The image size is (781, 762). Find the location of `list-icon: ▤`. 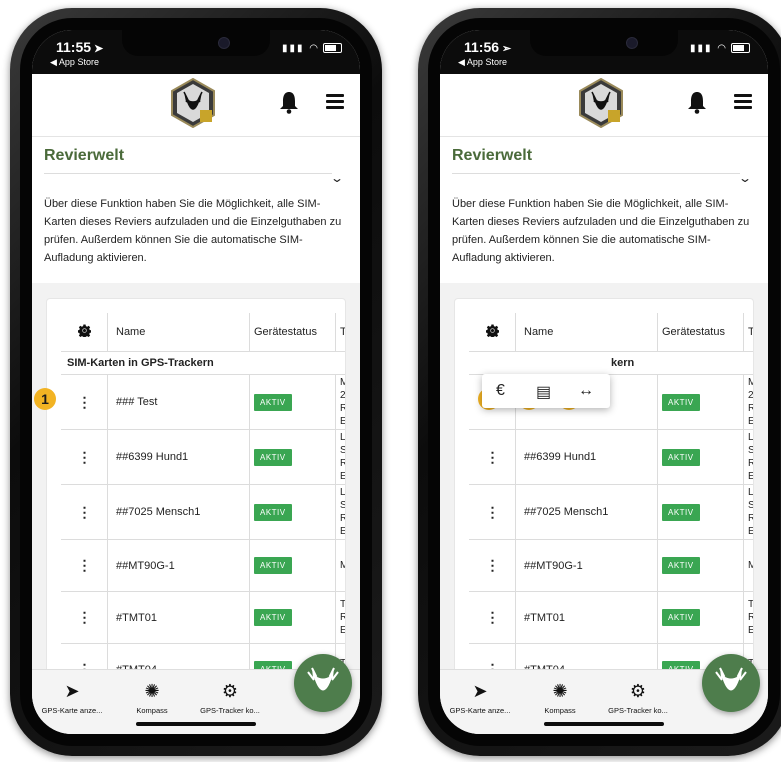

list-icon: ▤ is located at coordinates (543, 392).